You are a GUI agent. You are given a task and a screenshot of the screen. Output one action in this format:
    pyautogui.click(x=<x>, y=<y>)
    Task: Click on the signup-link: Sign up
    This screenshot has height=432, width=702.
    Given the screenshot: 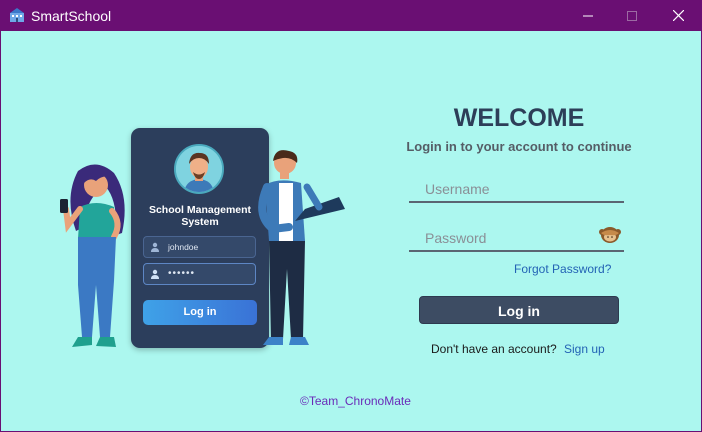 What is the action you would take?
    pyautogui.click(x=584, y=349)
    